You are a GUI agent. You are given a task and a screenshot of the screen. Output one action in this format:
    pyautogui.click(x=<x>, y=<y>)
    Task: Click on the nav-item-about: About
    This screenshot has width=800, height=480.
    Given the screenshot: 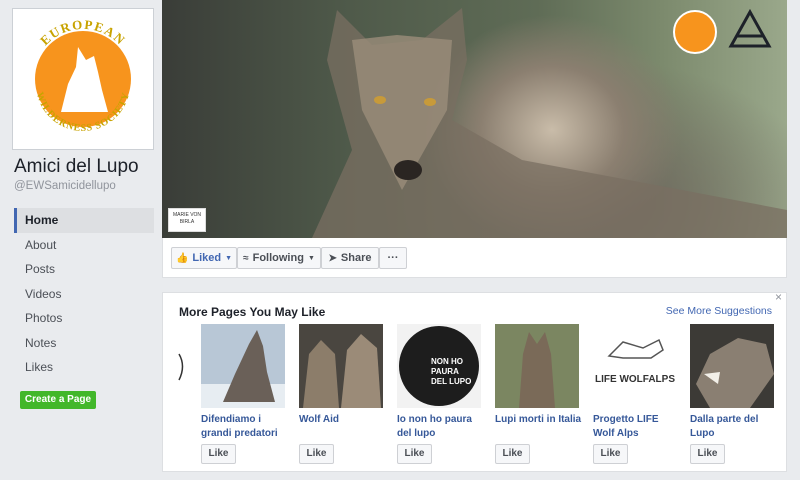 What is the action you would take?
    pyautogui.click(x=84, y=245)
    